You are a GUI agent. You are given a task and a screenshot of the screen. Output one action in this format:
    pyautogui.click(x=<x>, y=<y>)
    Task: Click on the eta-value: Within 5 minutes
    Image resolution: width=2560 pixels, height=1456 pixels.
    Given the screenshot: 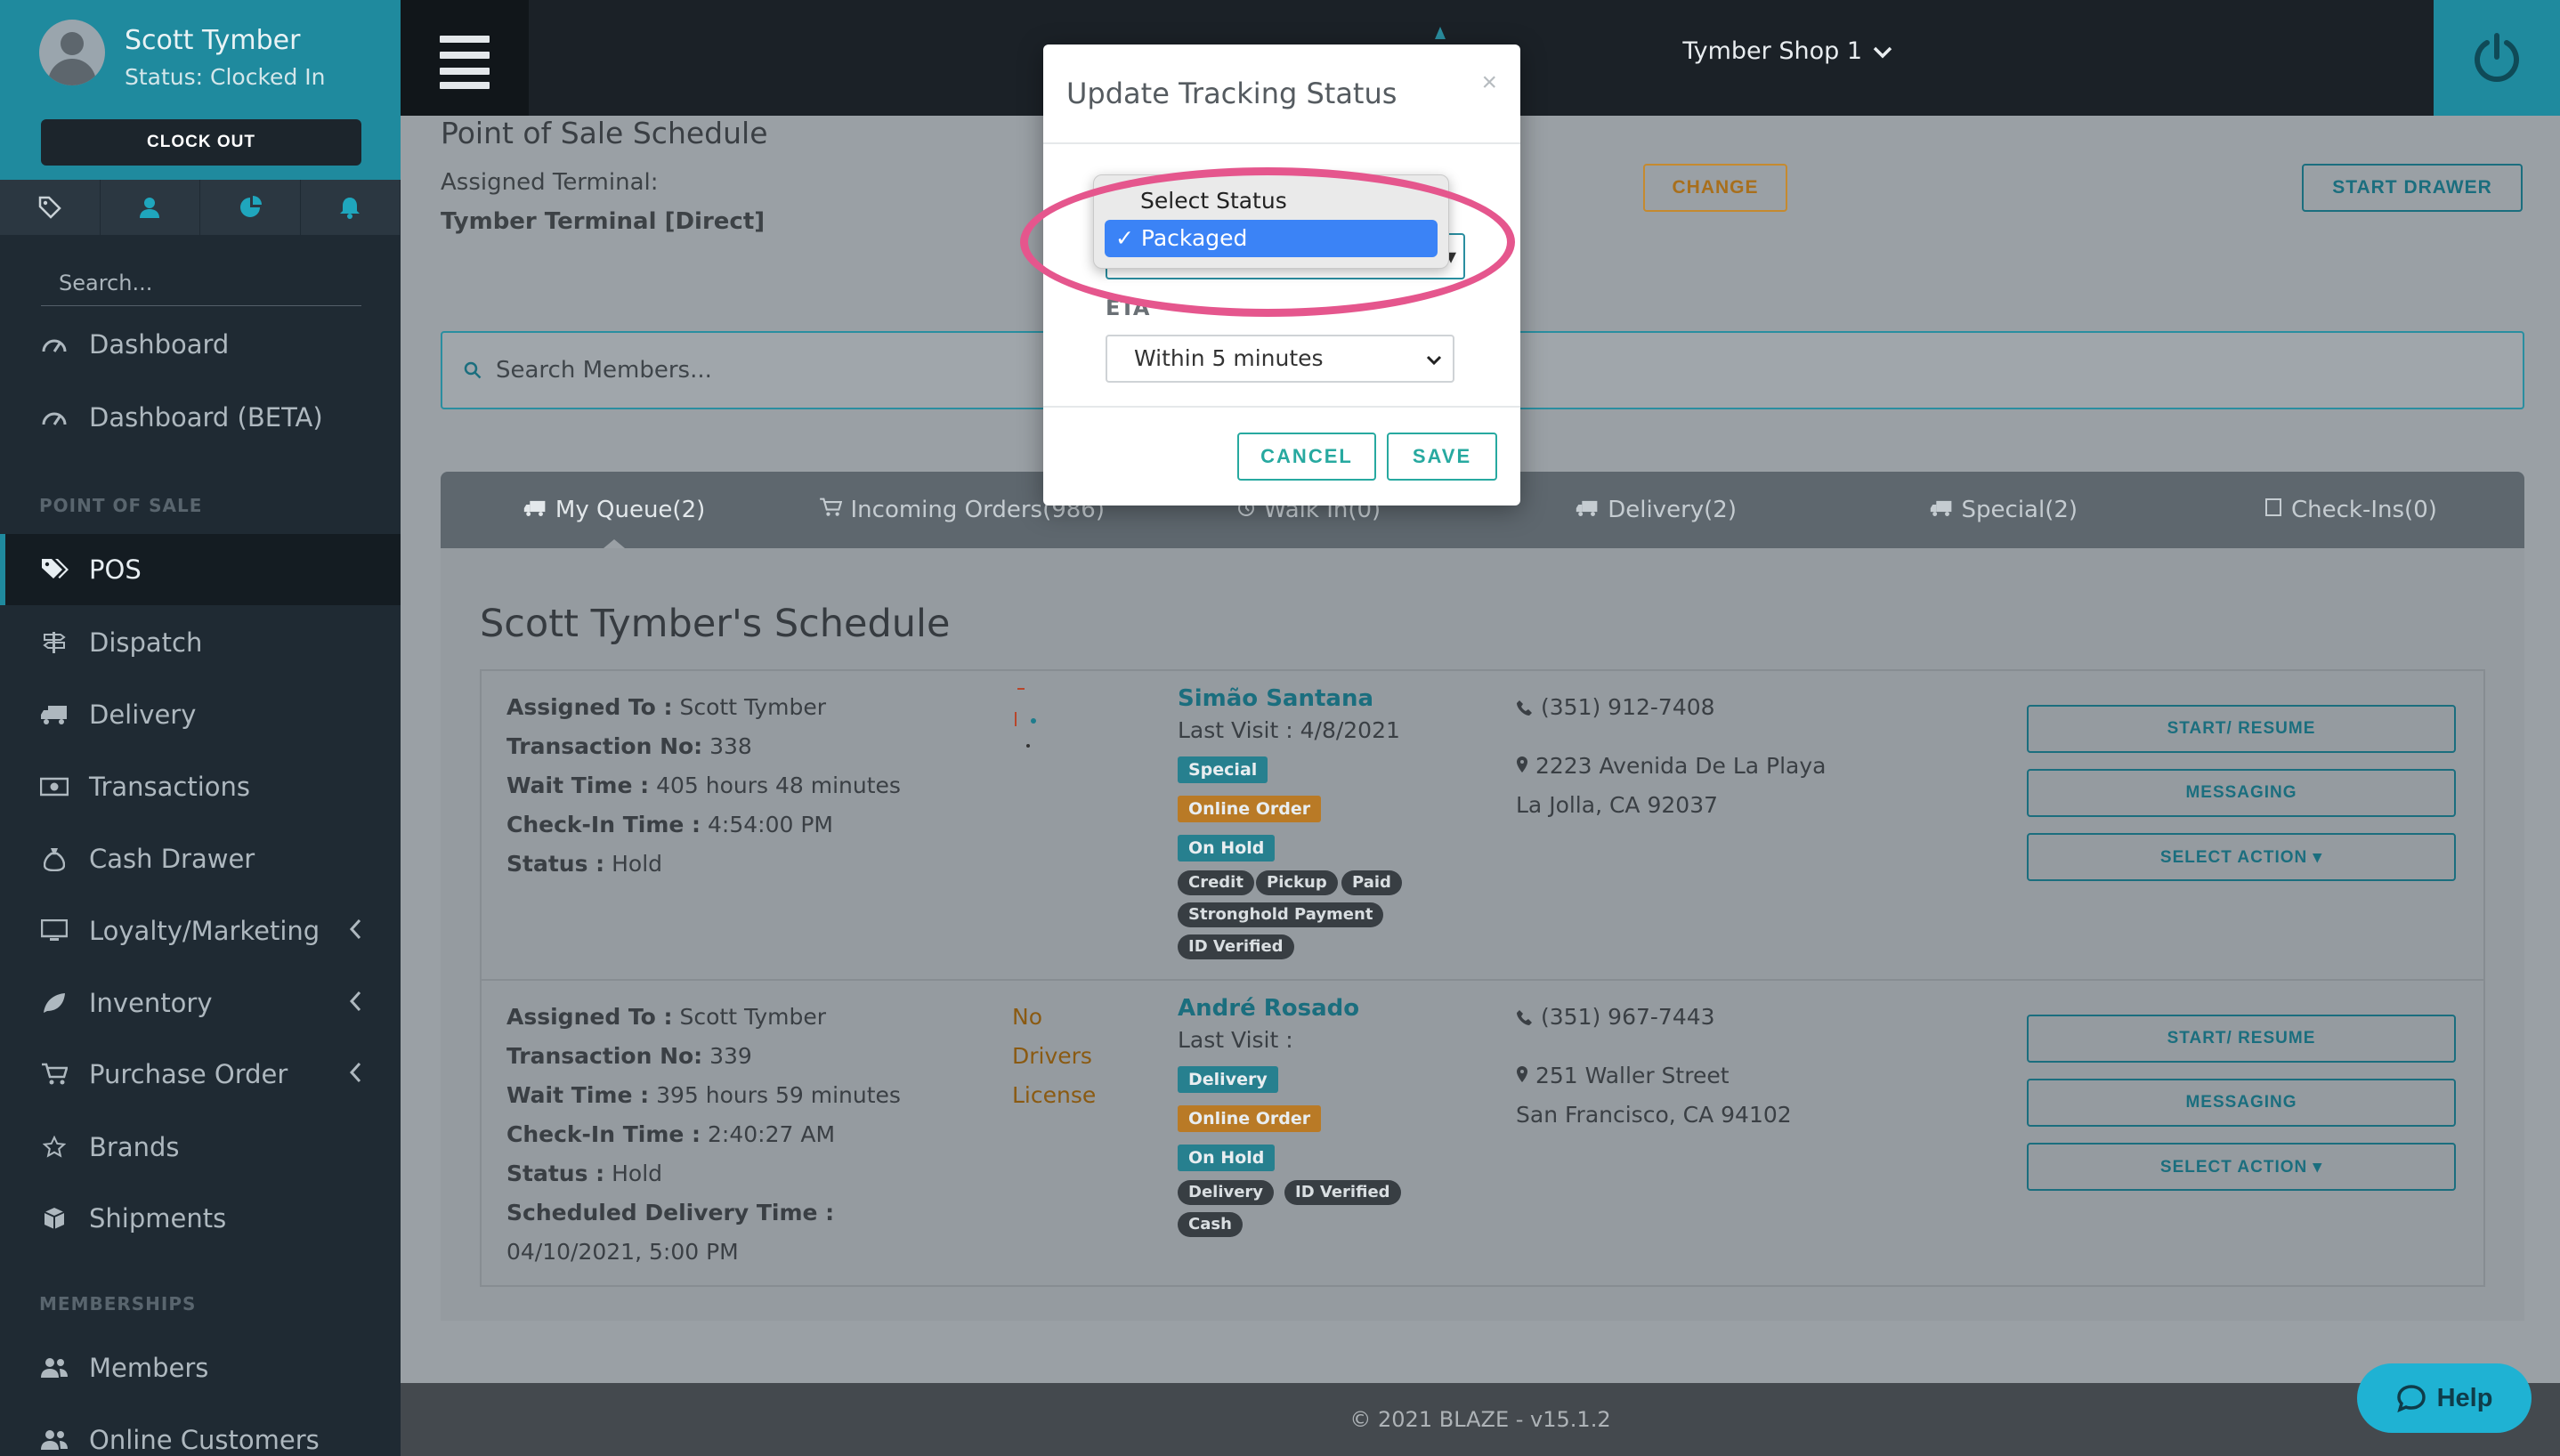 What is the action you would take?
    pyautogui.click(x=1229, y=358)
    